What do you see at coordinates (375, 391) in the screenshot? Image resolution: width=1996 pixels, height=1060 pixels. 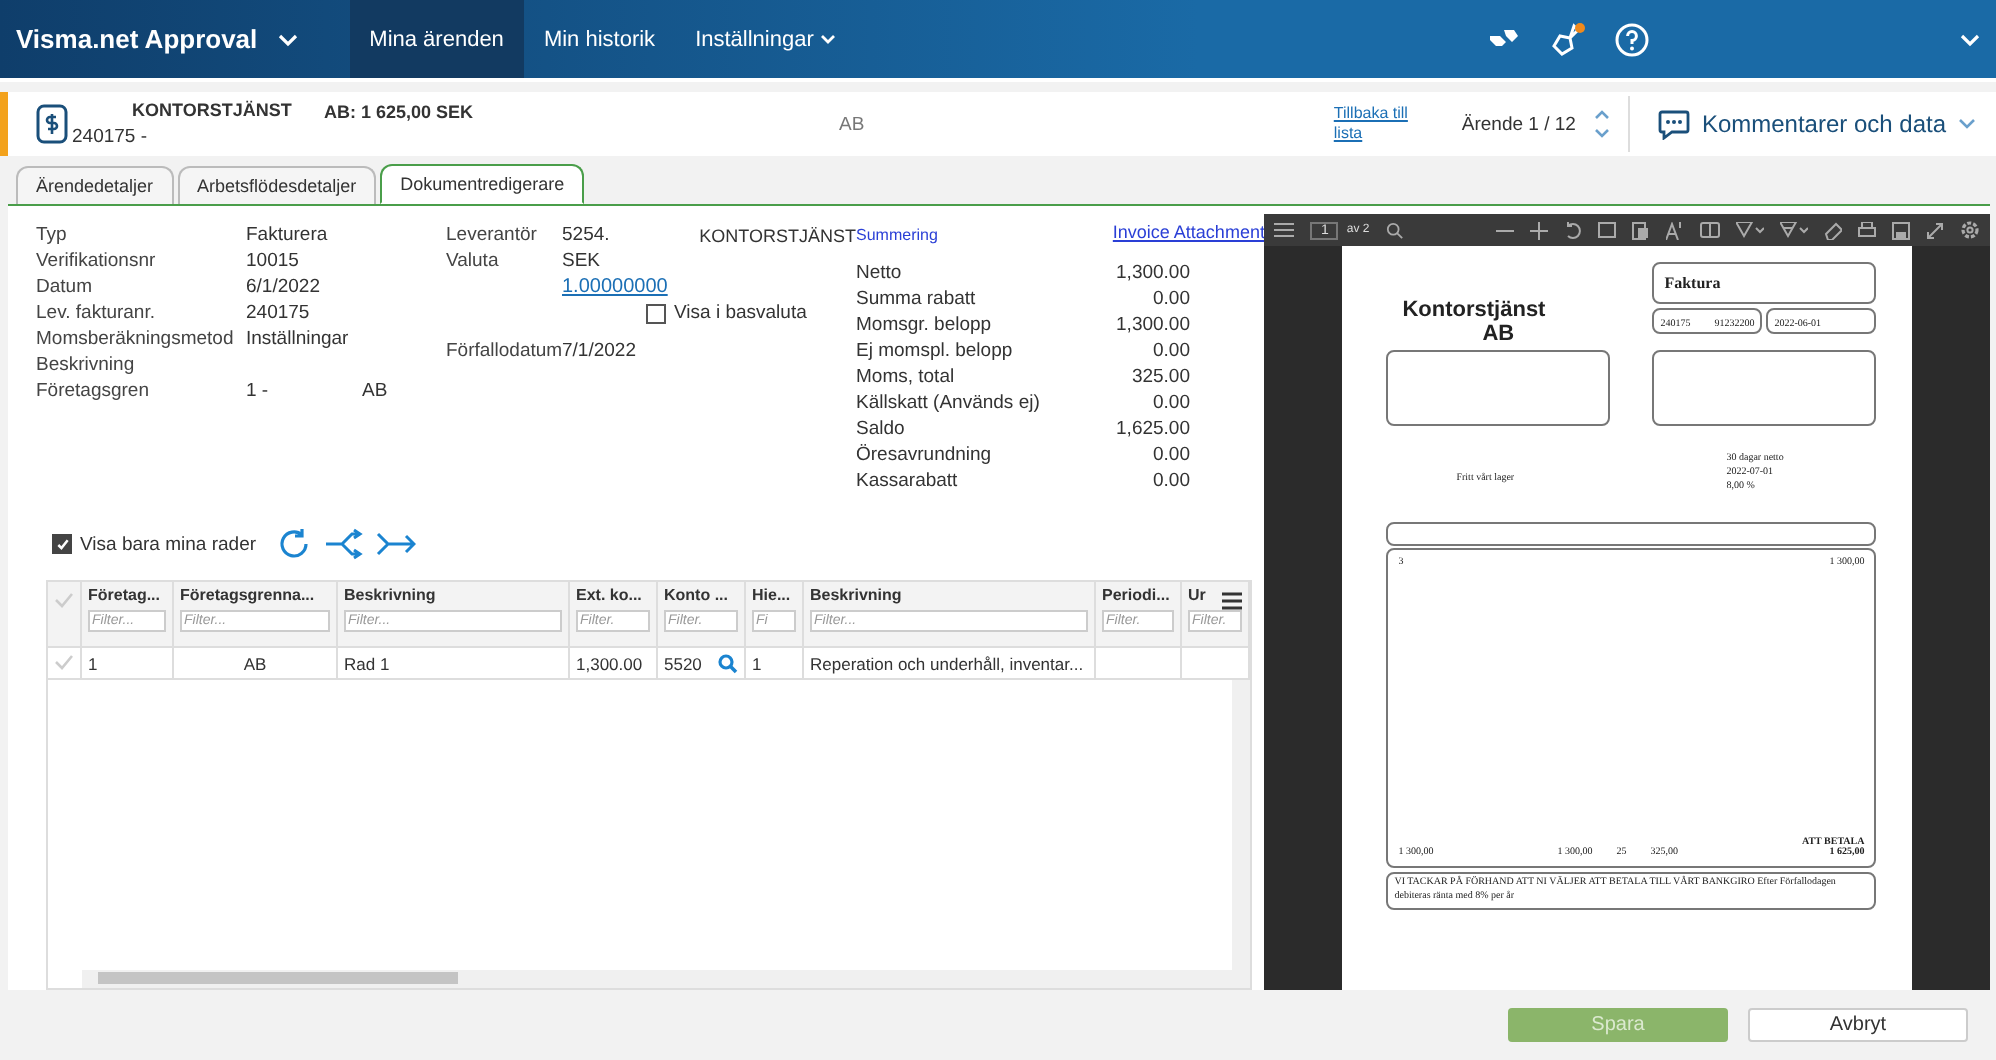 I see `field-value: AB` at bounding box center [375, 391].